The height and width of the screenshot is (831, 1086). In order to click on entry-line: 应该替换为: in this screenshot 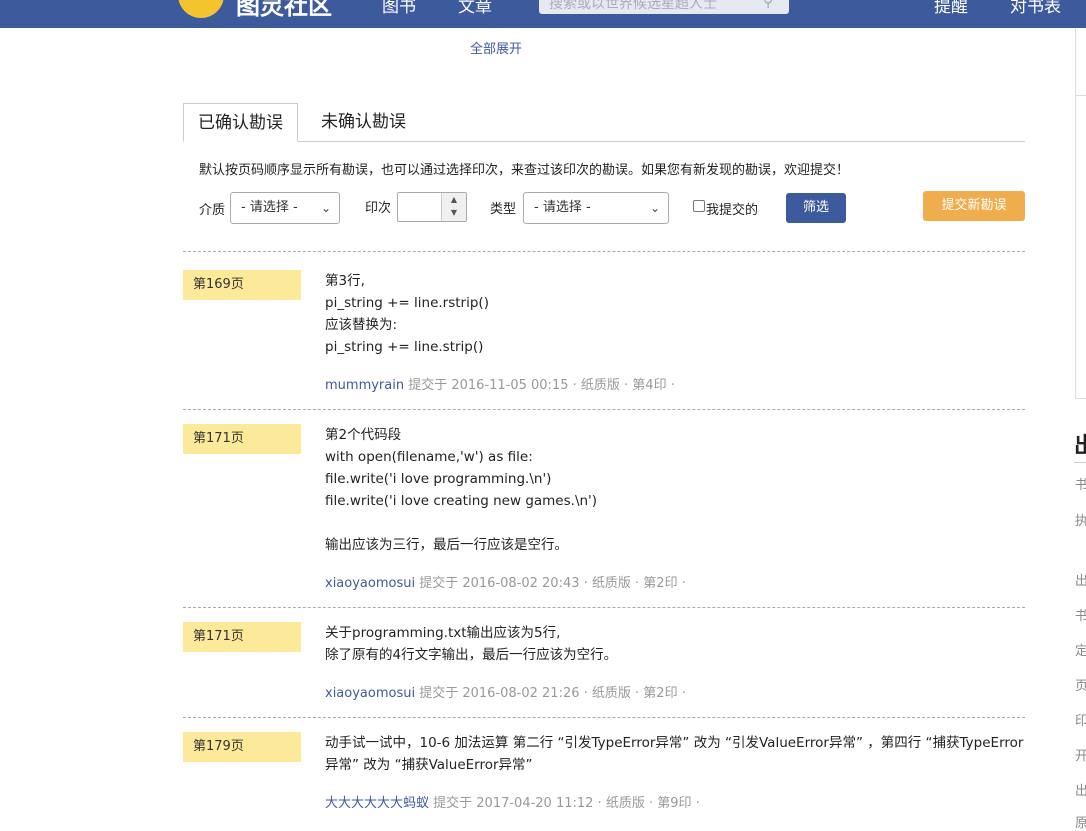, I will do `click(361, 325)`.